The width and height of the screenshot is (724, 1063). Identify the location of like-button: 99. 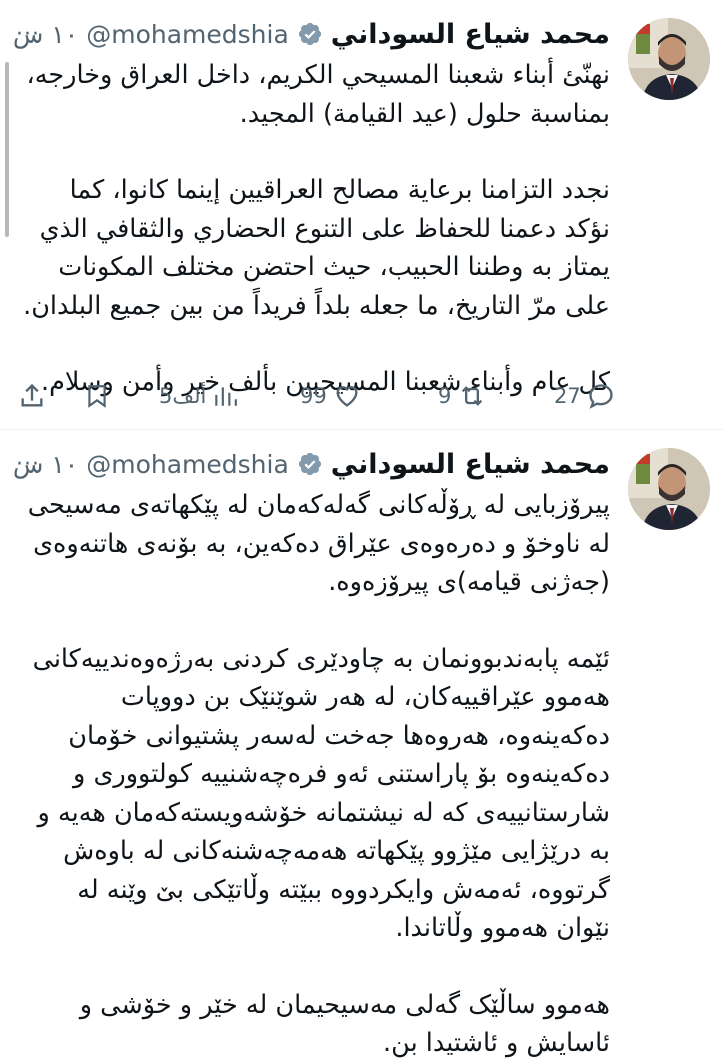
(330, 396).